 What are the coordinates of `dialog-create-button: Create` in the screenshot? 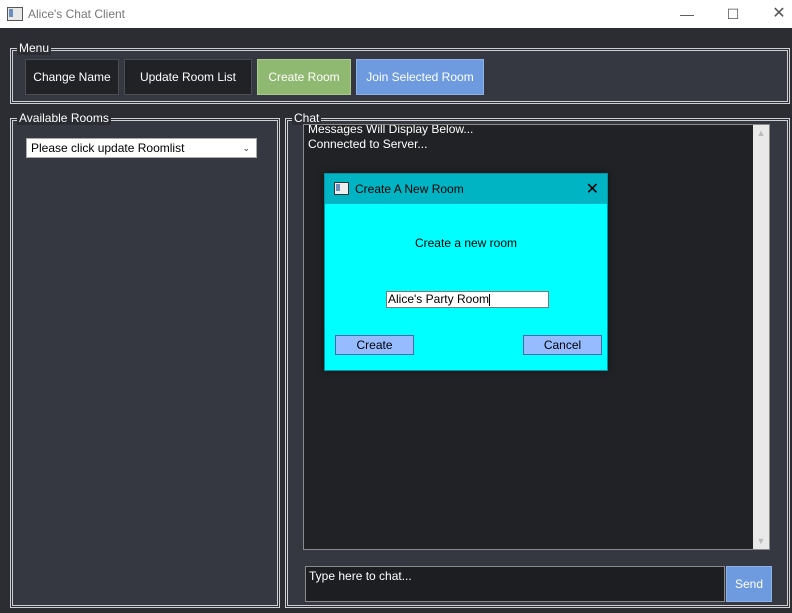 It's located at (374, 345).